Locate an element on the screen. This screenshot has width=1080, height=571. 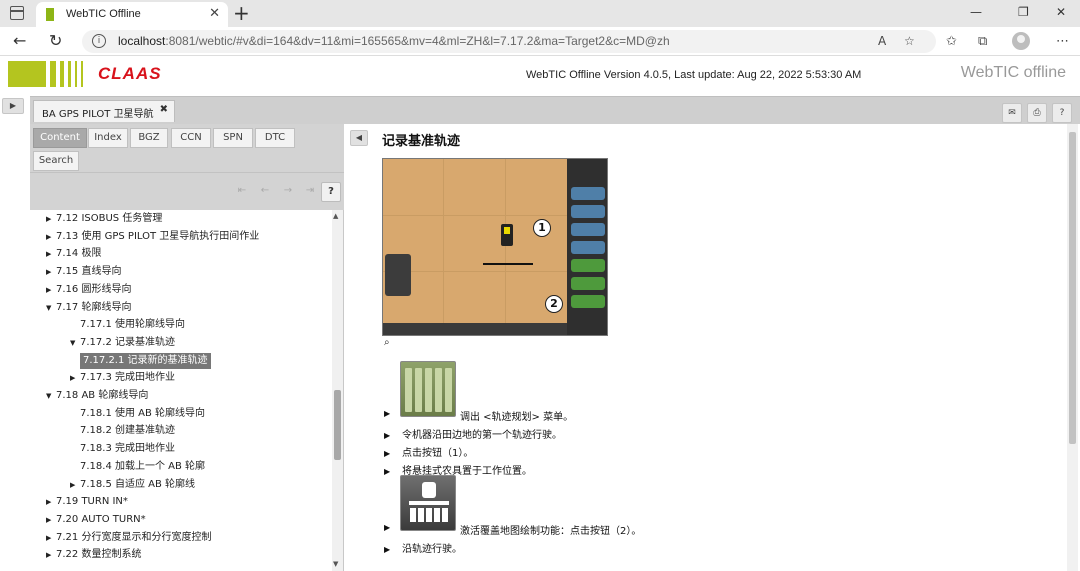
back-icon: ← is located at coordinates (19, 40).